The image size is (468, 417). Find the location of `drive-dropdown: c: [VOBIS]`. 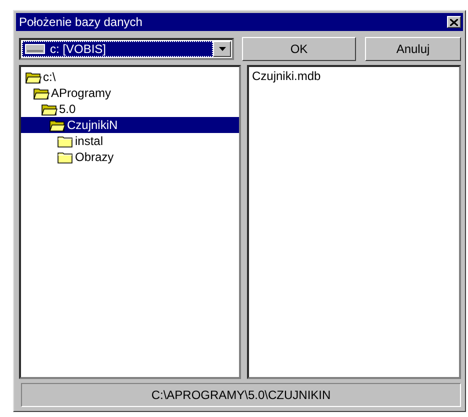

drive-dropdown: c: [VOBIS] is located at coordinates (126, 49).